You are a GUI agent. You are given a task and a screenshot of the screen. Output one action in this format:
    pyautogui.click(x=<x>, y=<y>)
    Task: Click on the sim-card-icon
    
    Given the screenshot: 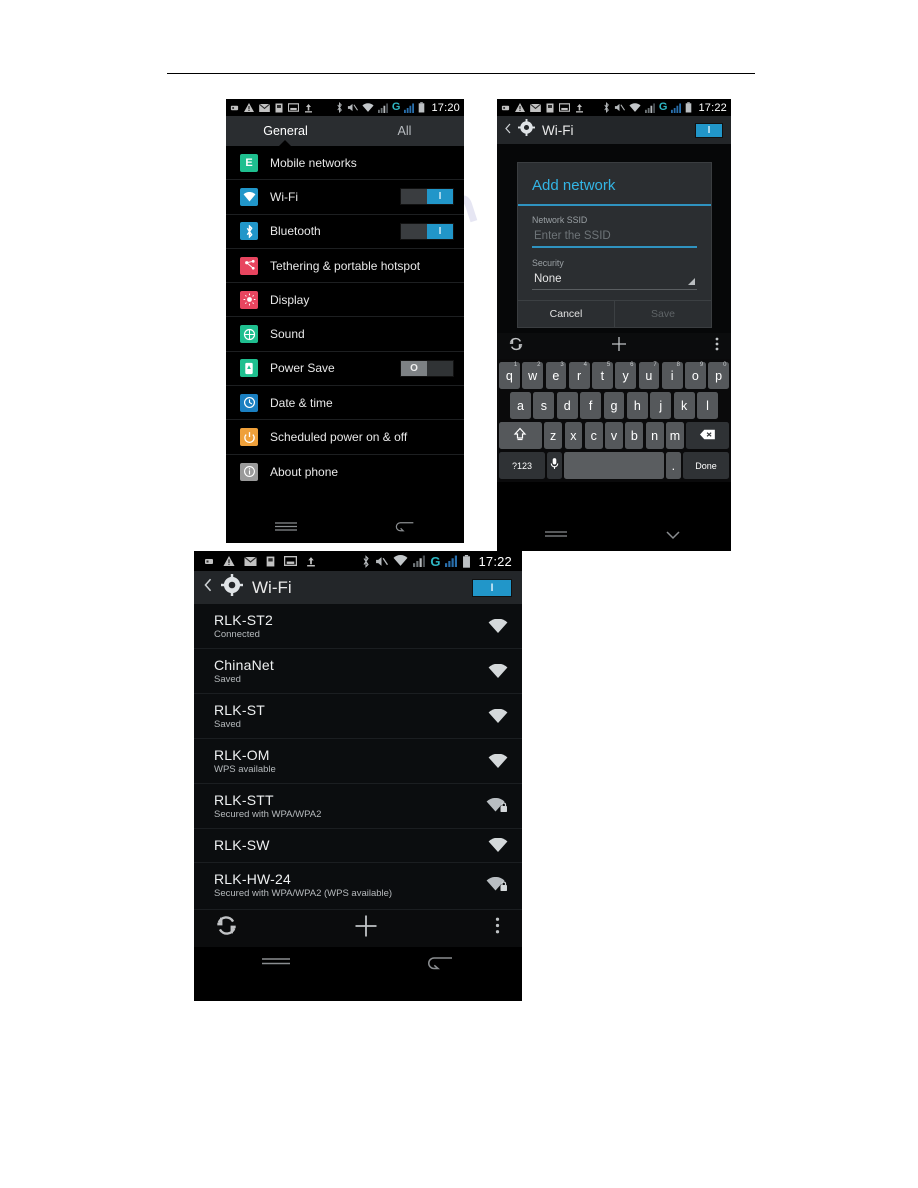 What is the action you would take?
    pyautogui.click(x=550, y=108)
    